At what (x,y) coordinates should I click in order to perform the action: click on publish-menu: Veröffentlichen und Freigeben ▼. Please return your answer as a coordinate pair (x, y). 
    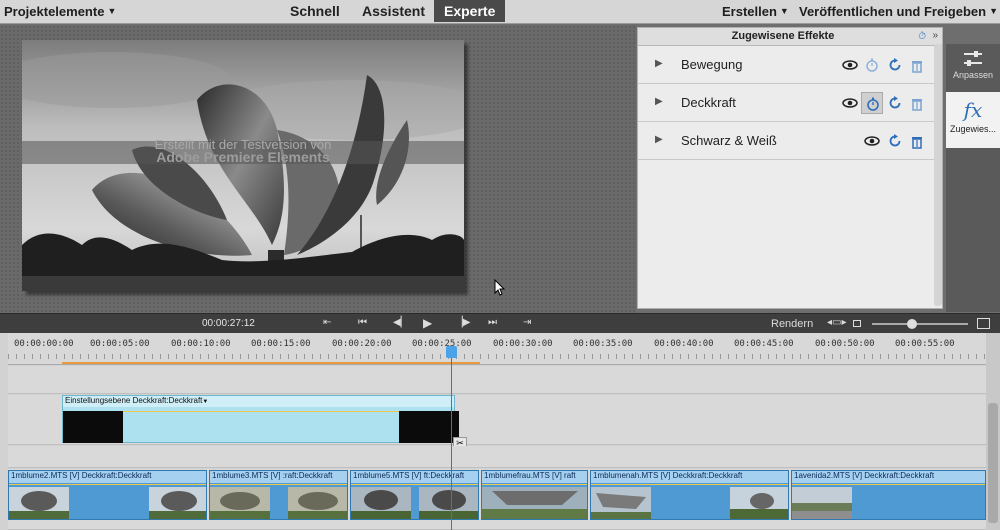
    Looking at the image, I should click on (898, 11).